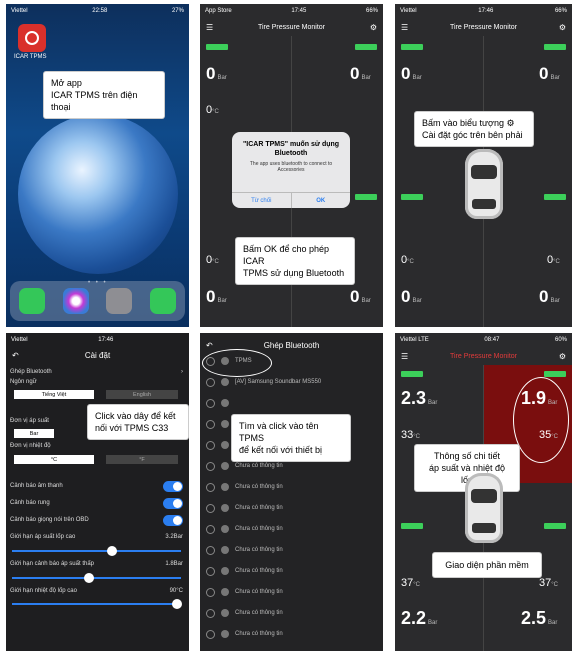  I want to click on deny-button: Từ chối, so click(262, 200).